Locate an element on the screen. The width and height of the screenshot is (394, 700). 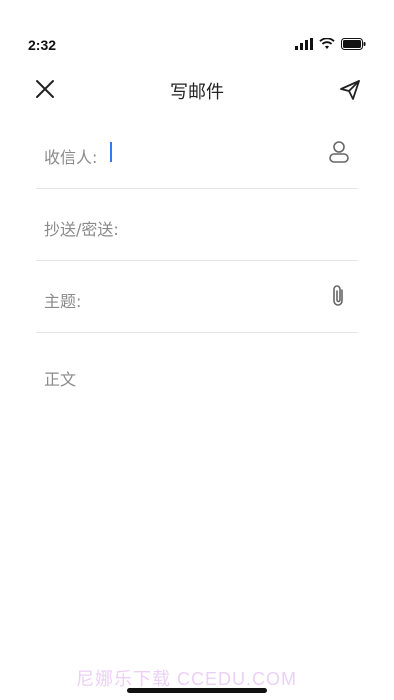
text-cursor is located at coordinates (111, 152).